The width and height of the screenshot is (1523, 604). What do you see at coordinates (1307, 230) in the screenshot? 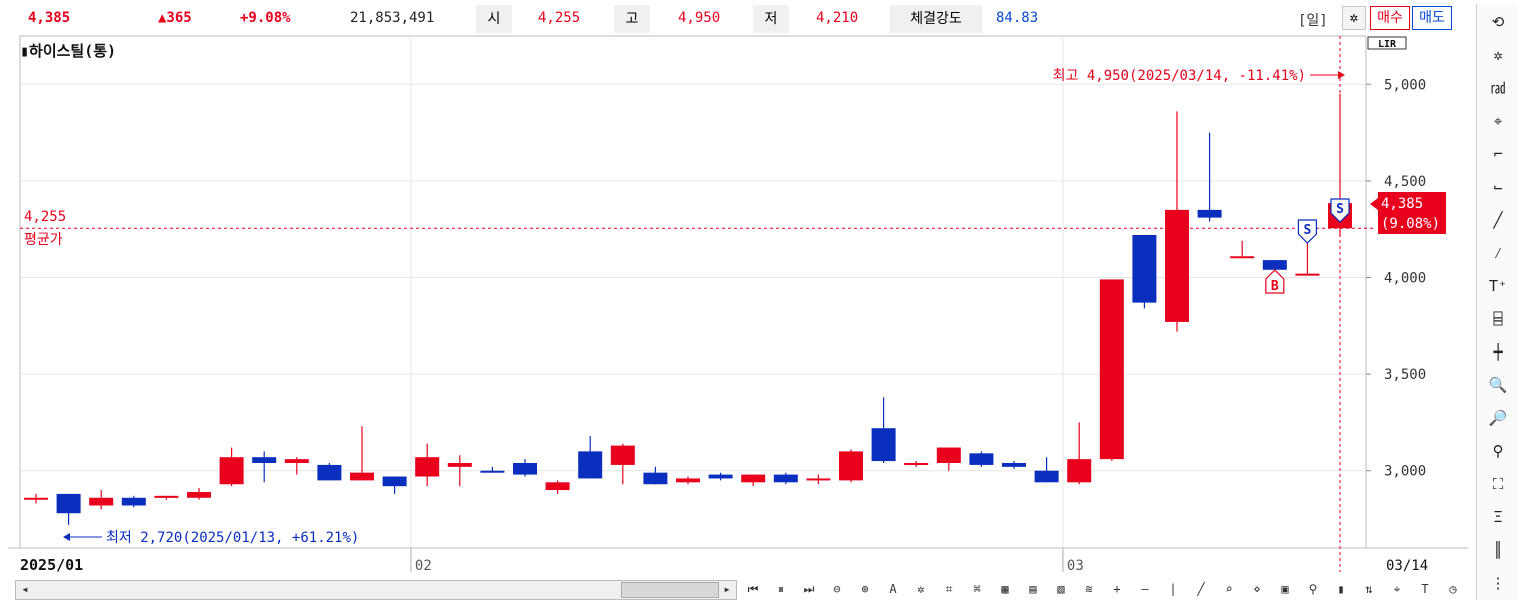
I see `svg-text: S` at bounding box center [1307, 230].